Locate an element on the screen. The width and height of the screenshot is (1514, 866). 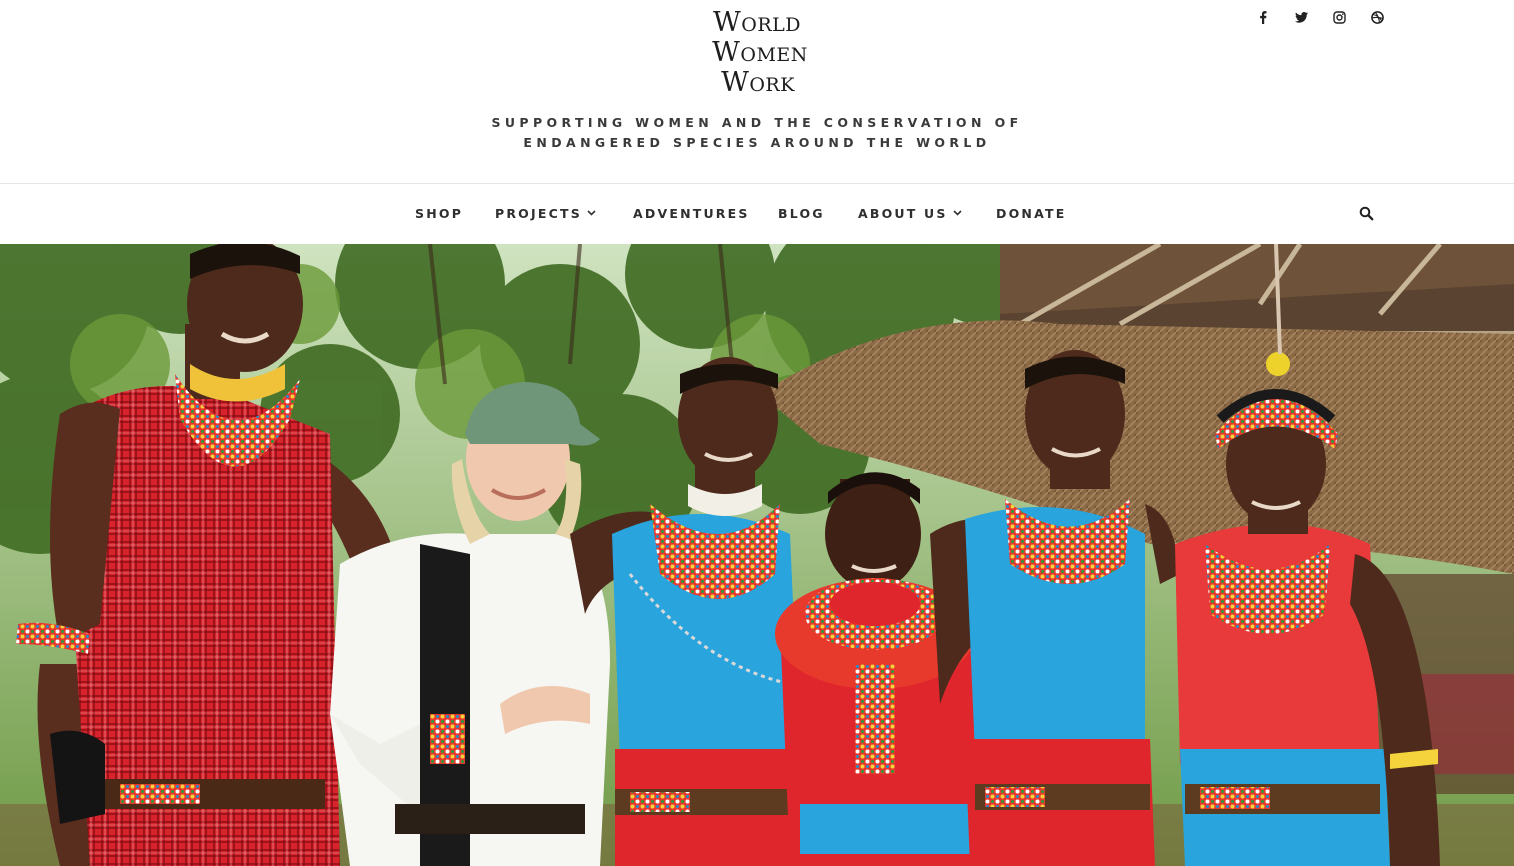
nav-item-projects: PROJECTS is located at coordinates (545, 213).